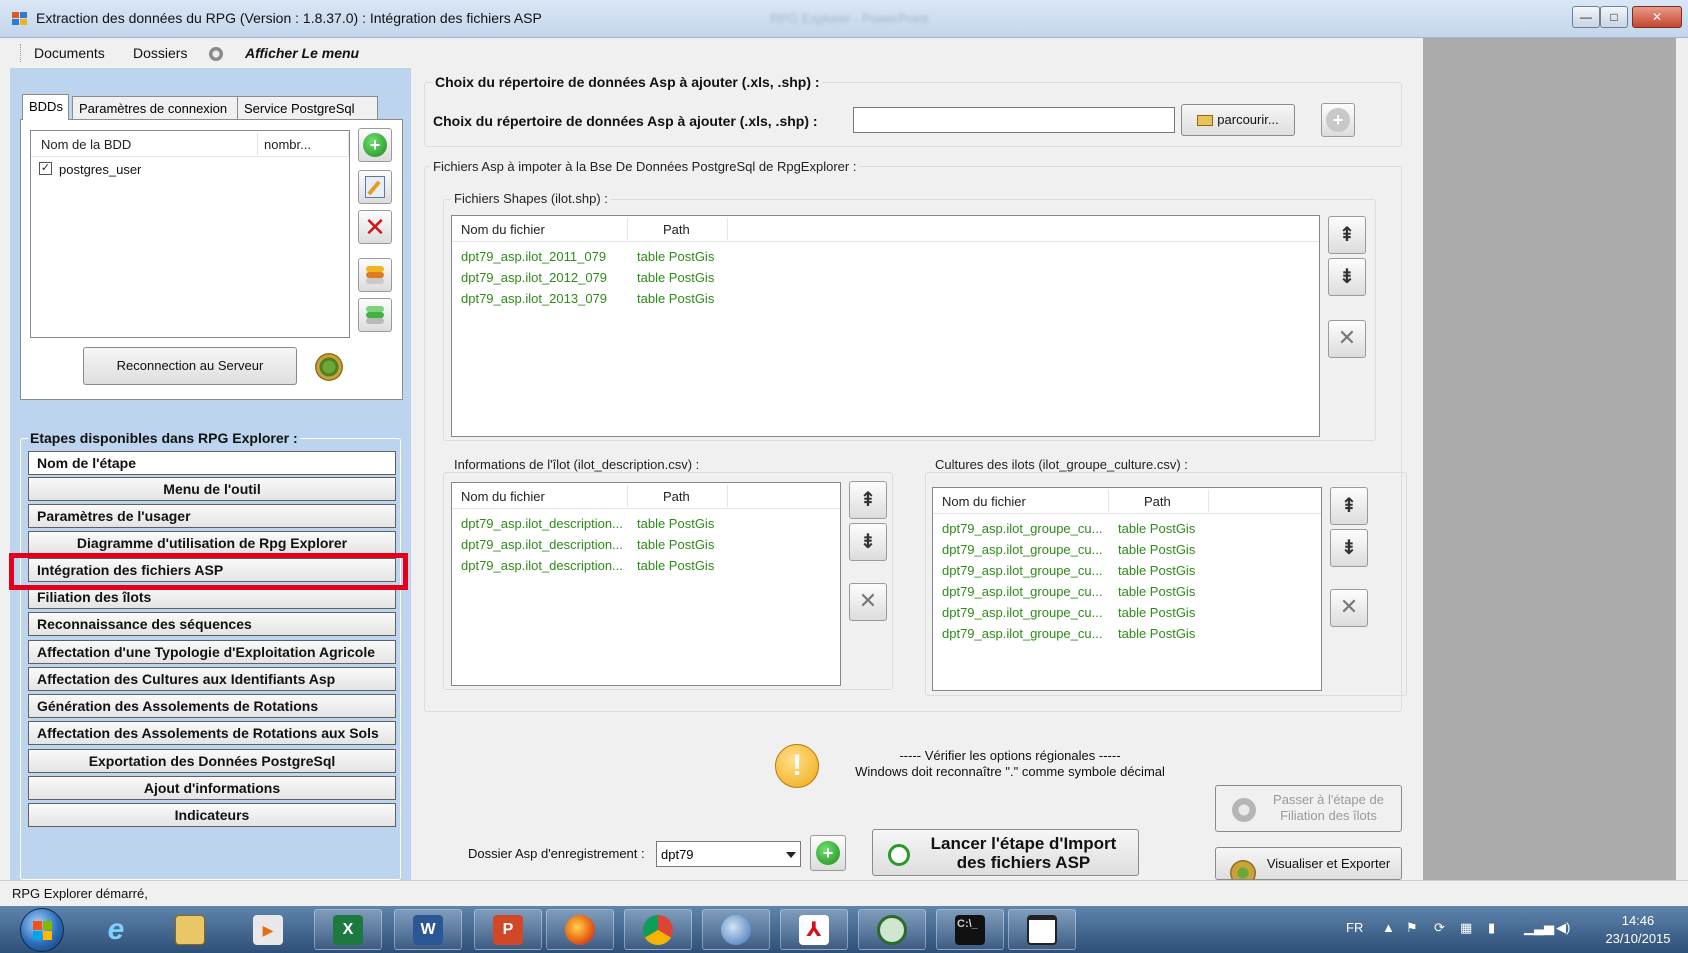  I want to click on flag-icon: ⚑, so click(1412, 936).